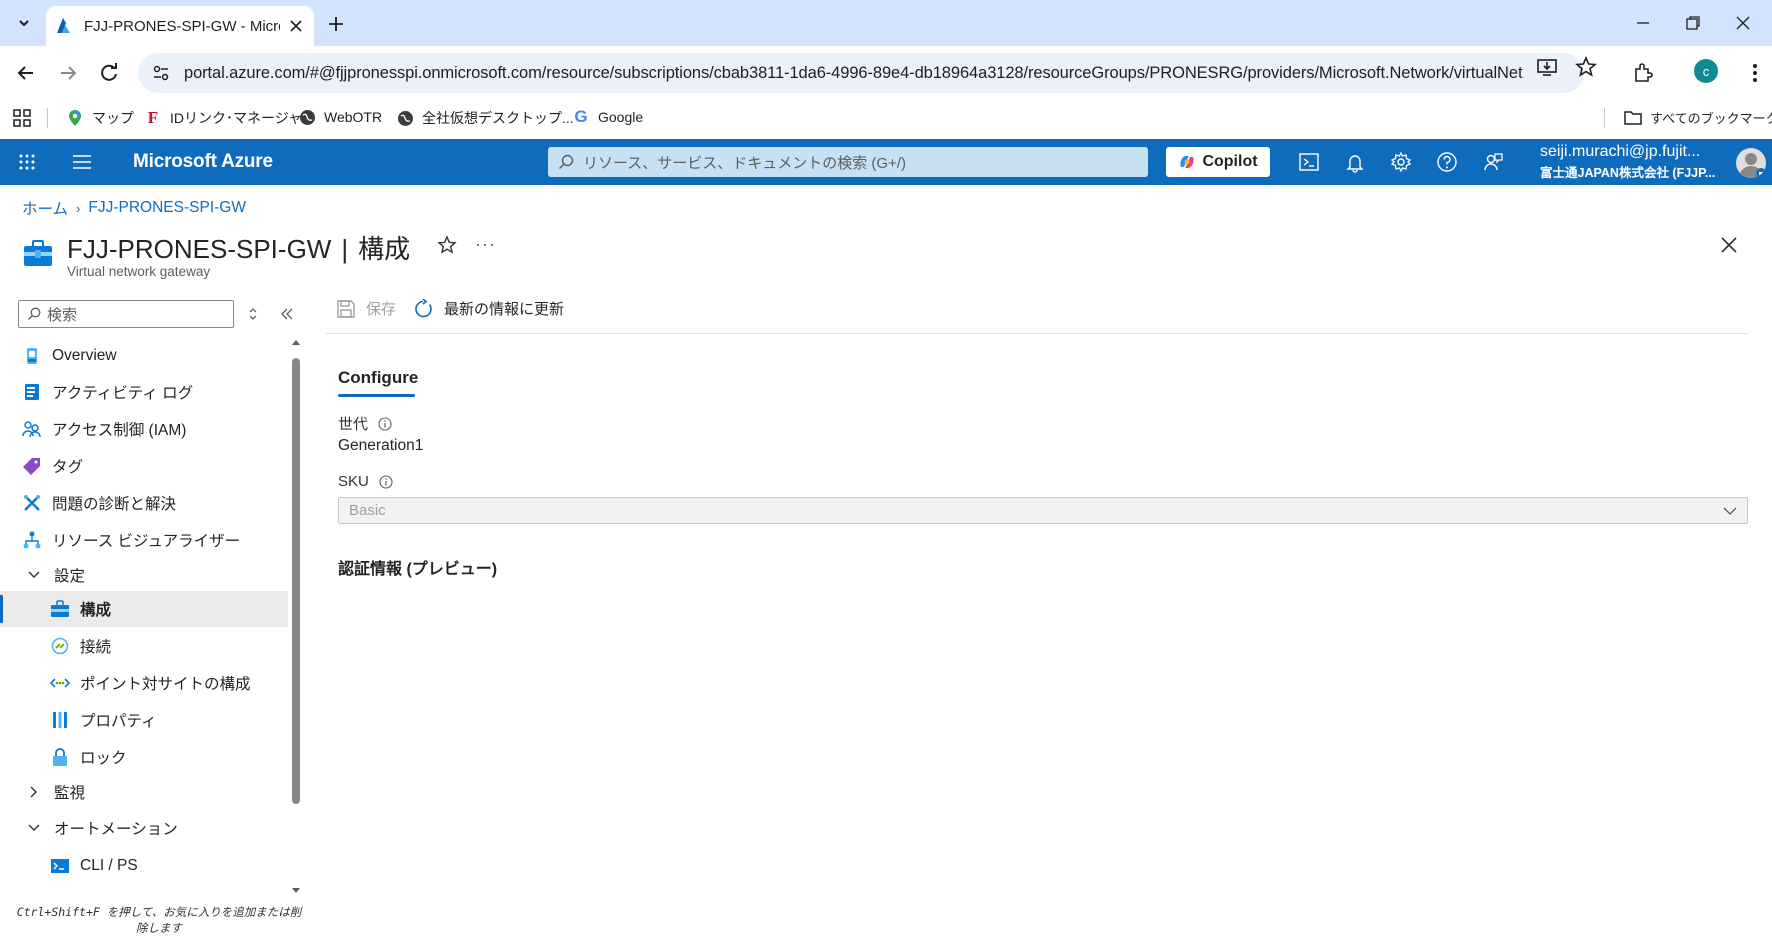 This screenshot has height=941, width=1772. Describe the element at coordinates (82, 162) in the screenshot. I see `hamburger-menu-icon` at that location.